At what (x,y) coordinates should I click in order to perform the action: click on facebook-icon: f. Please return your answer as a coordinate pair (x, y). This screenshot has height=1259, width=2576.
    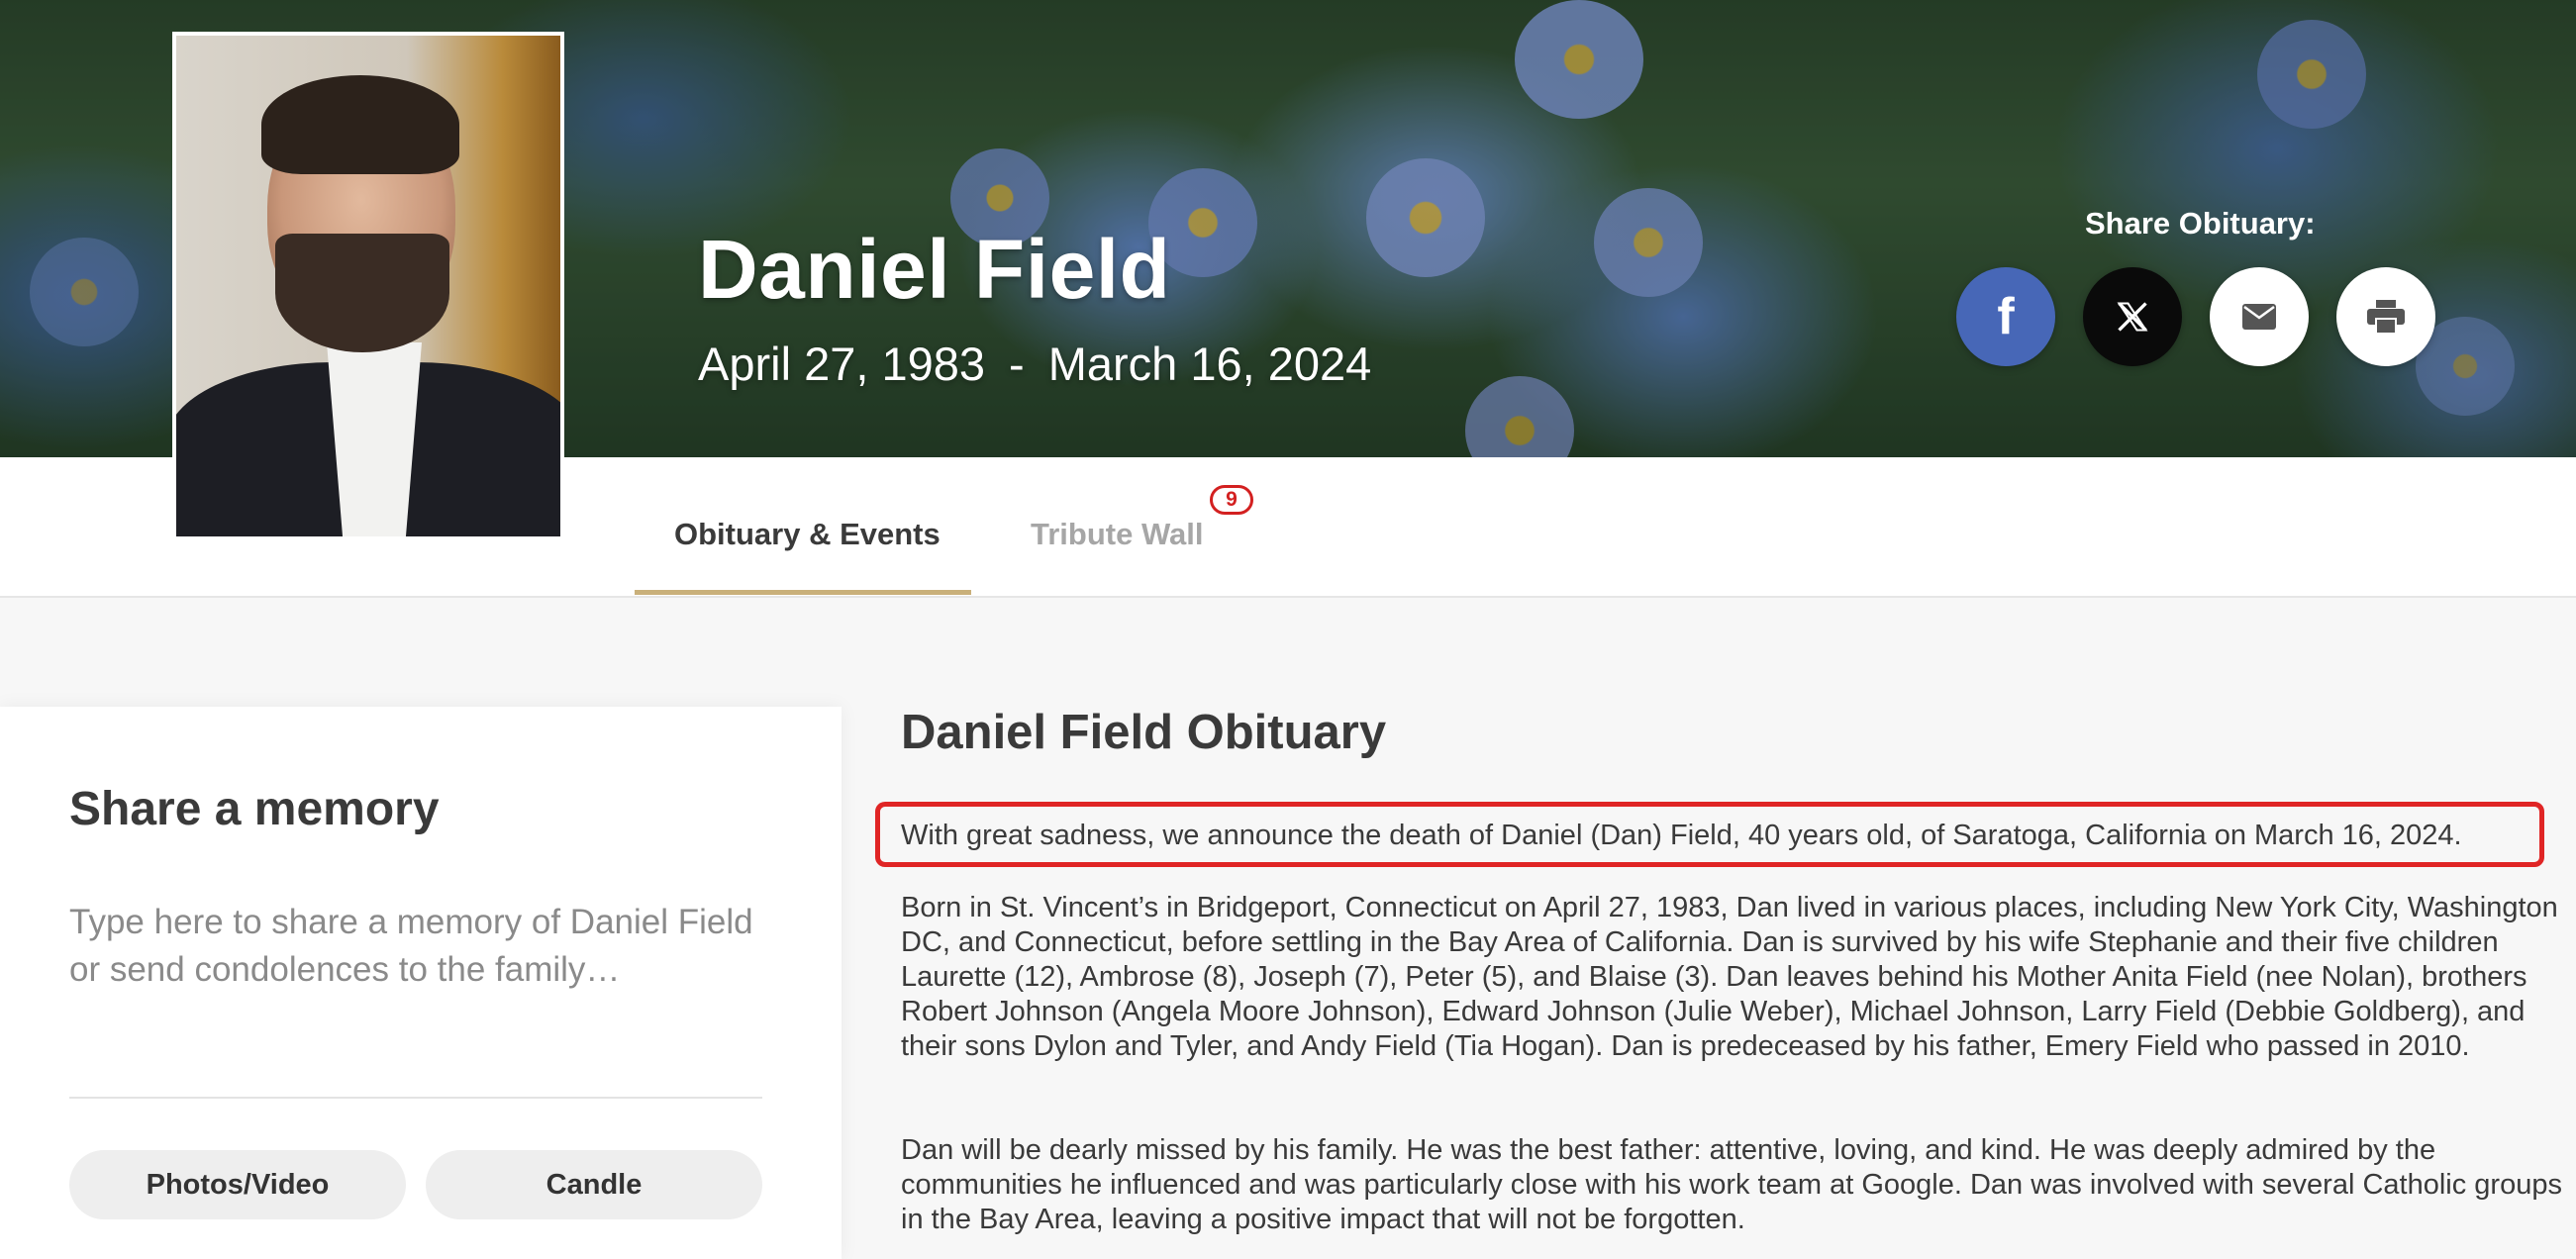
    Looking at the image, I should click on (2006, 316).